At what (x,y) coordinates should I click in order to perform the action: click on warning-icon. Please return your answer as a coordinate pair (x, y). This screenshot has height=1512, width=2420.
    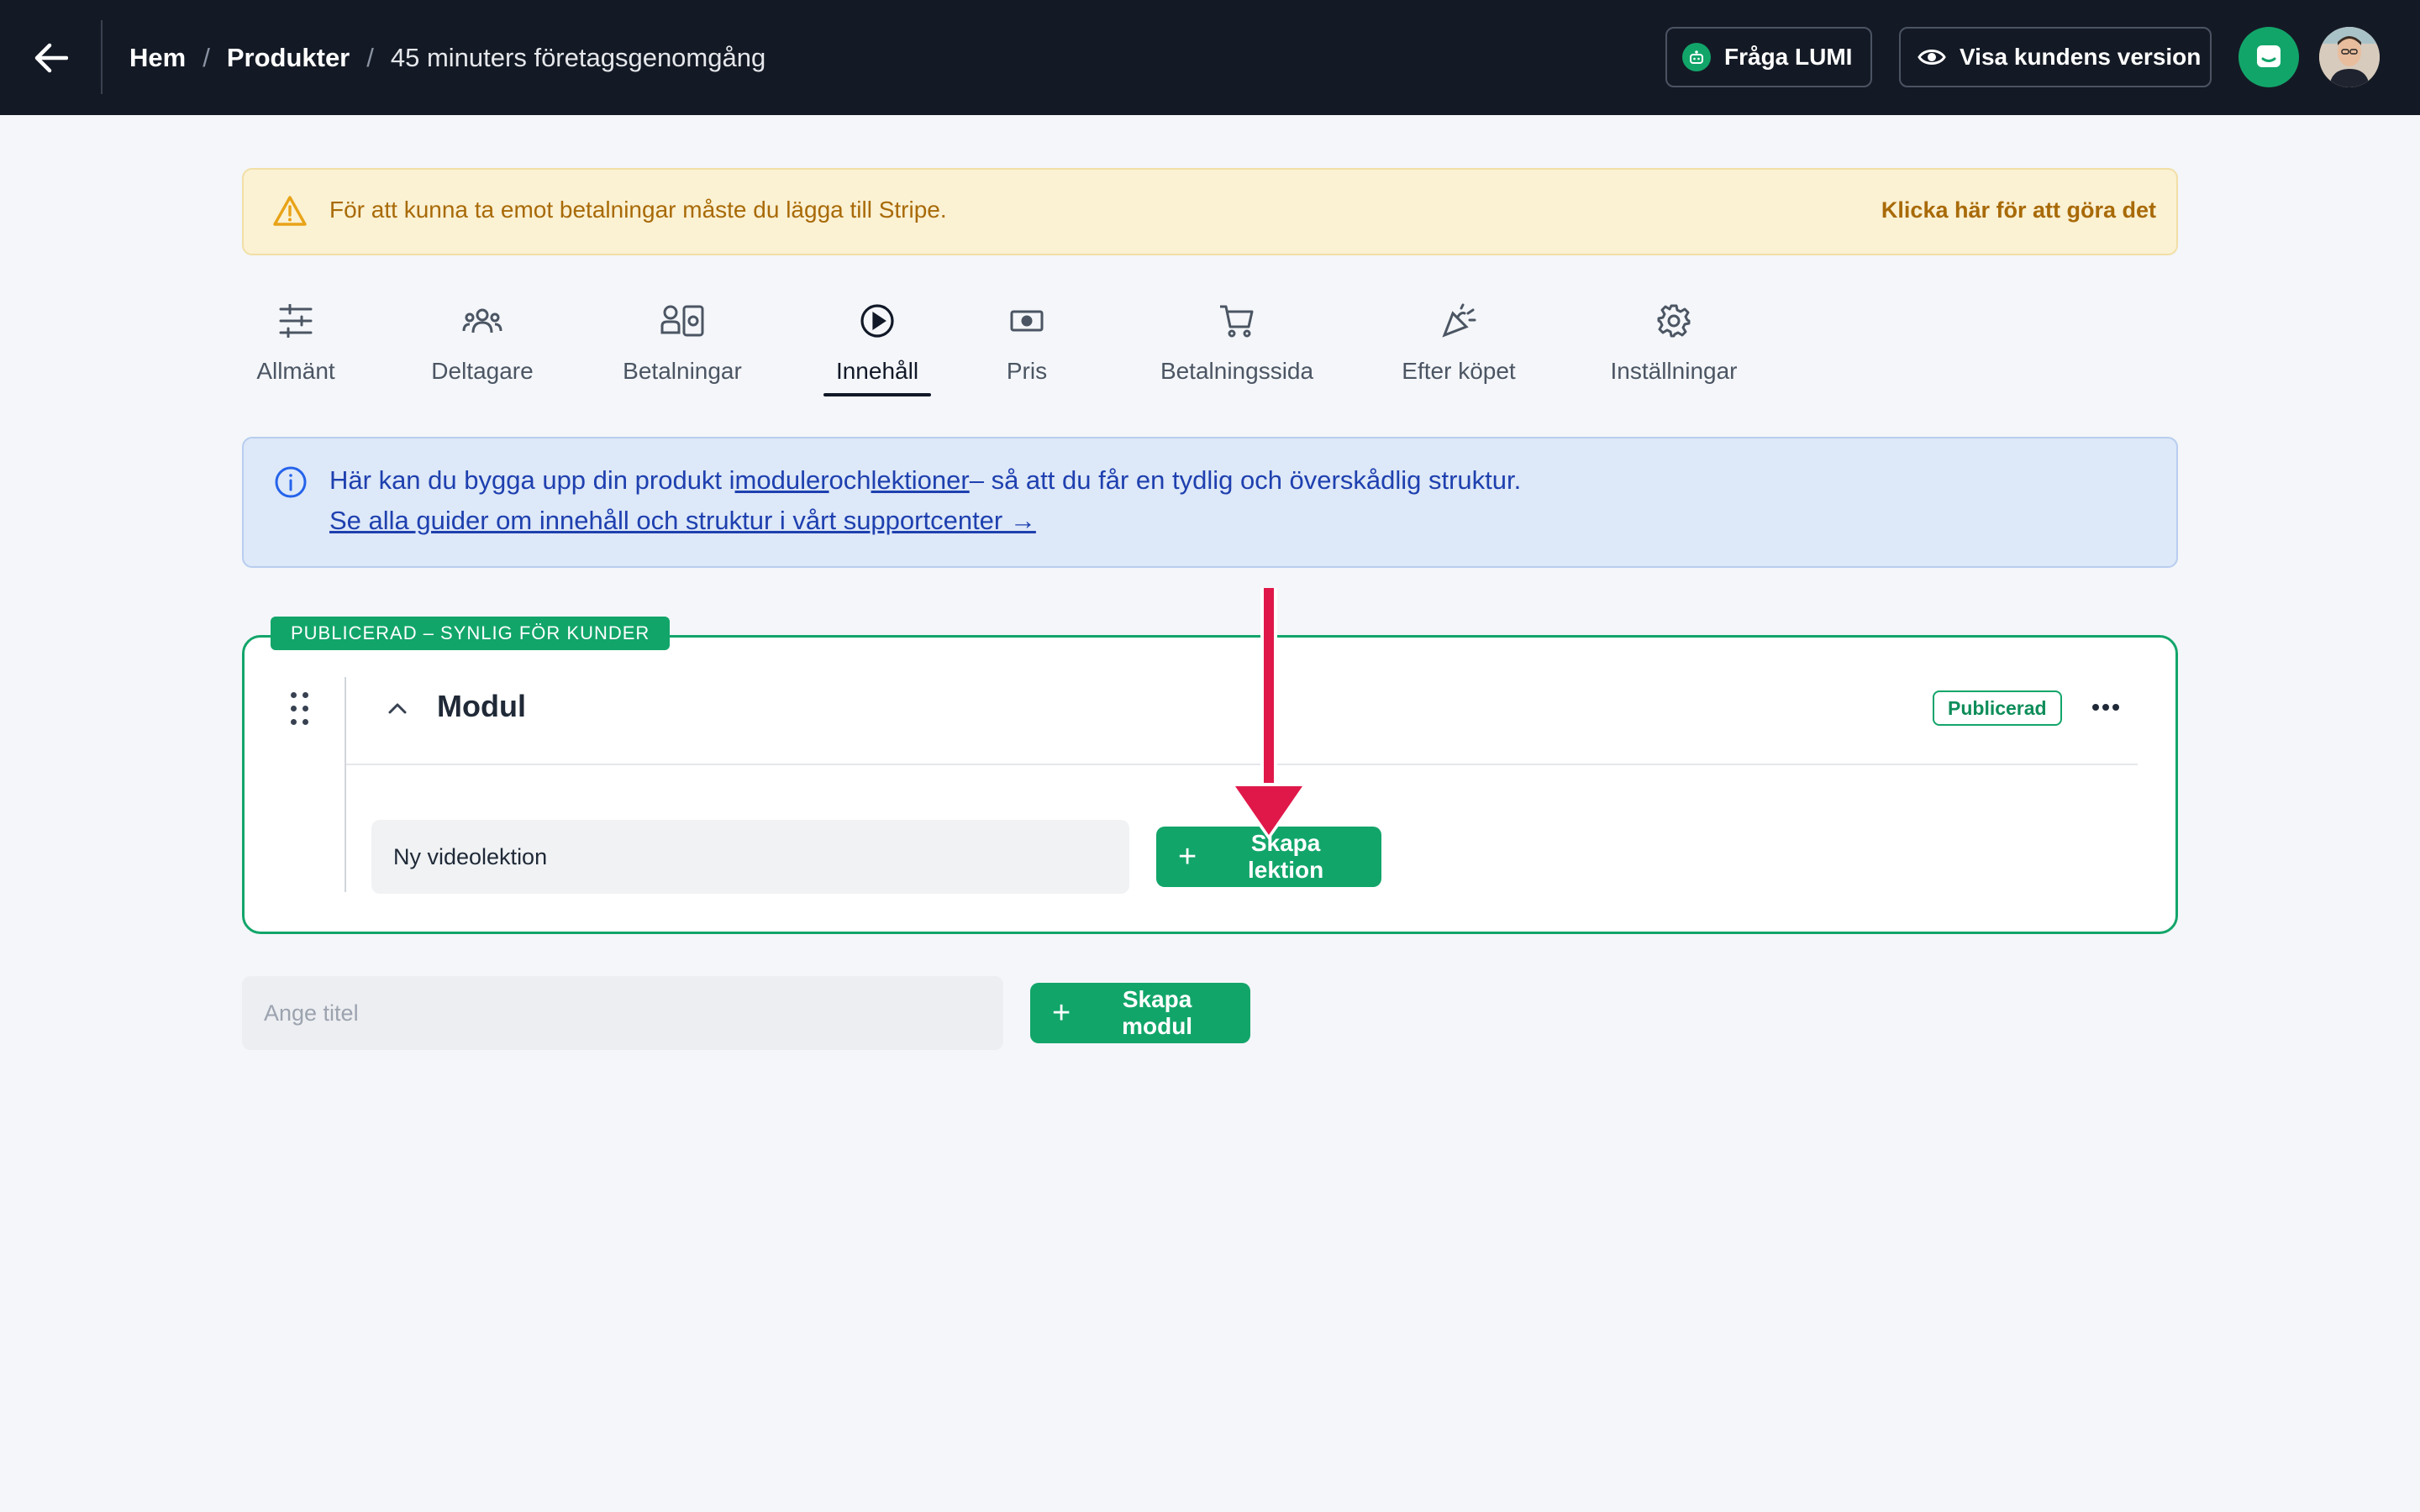
    Looking at the image, I should click on (290, 213).